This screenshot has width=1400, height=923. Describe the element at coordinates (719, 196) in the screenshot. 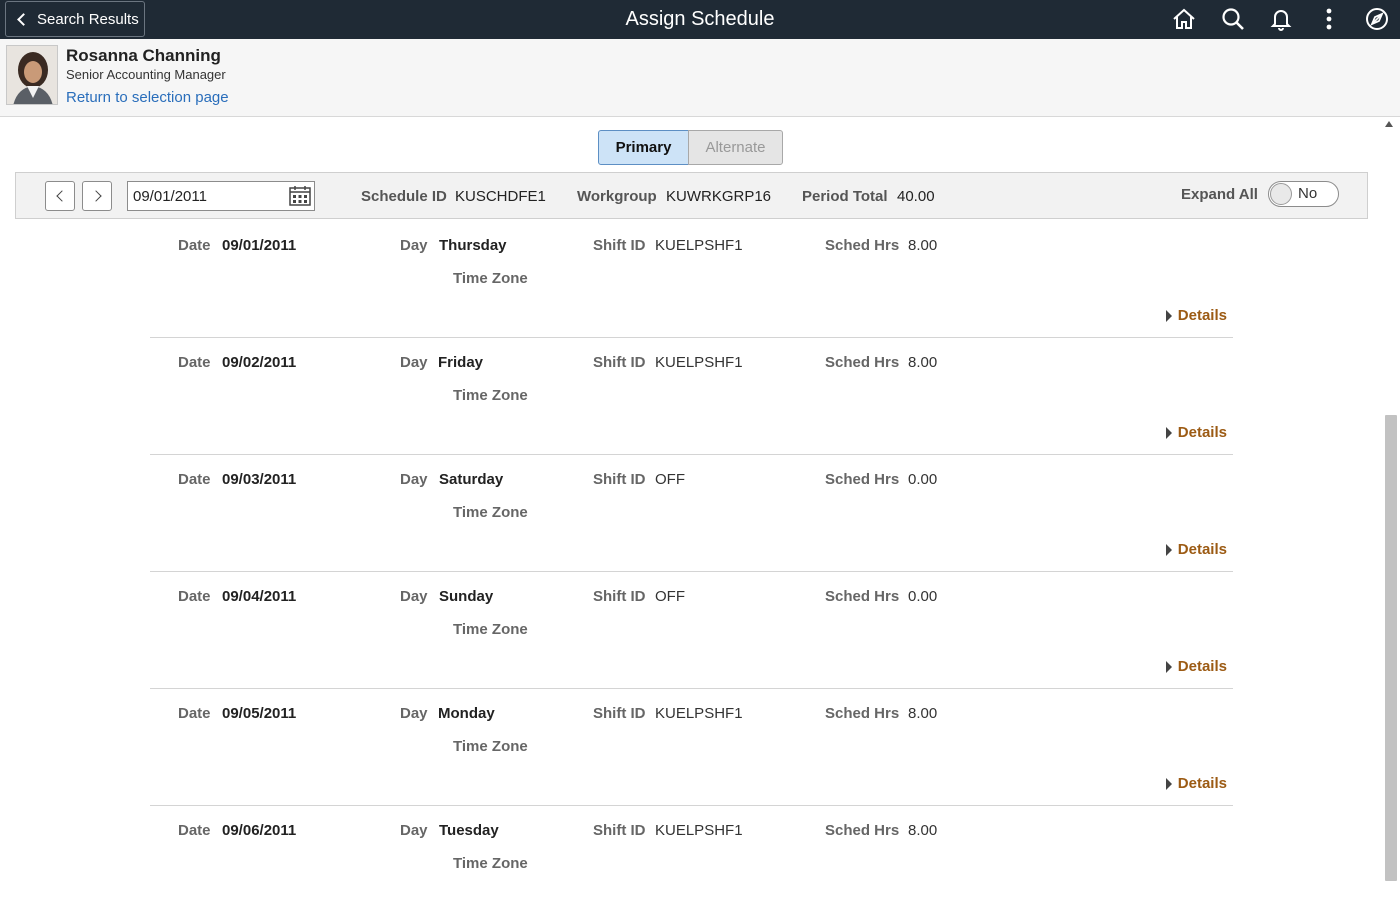

I see `workgroup-value: KUWRKGRP16` at that location.